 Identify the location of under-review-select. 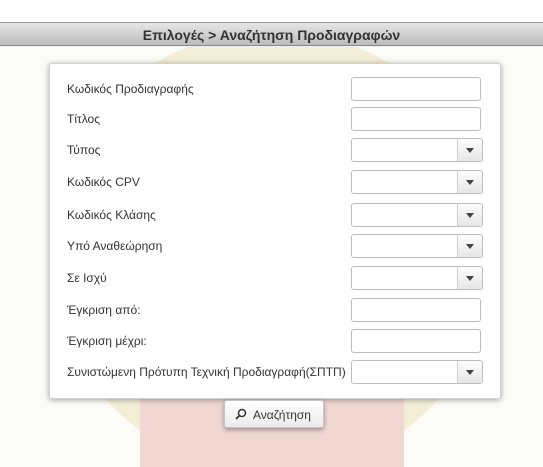
(417, 246).